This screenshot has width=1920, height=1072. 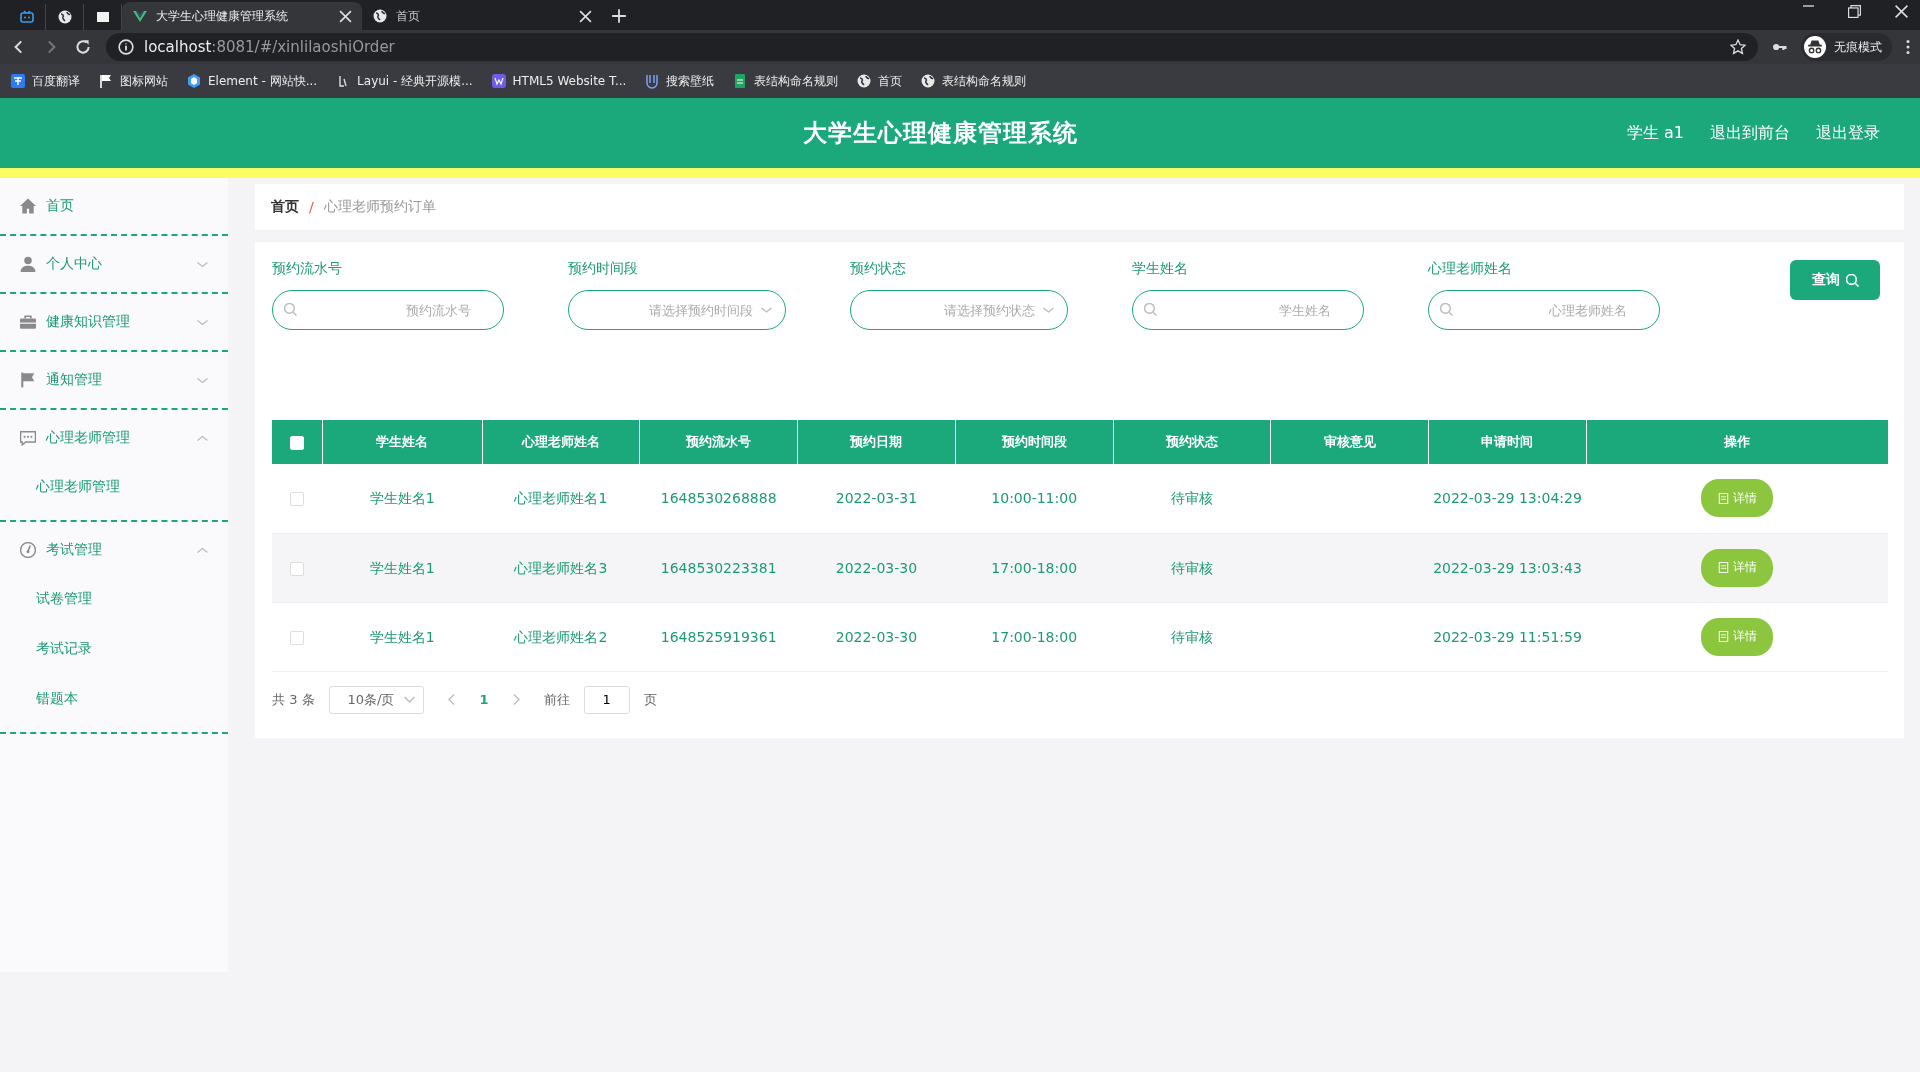 I want to click on sidebar-item: 心理老师管理, so click(x=114, y=438).